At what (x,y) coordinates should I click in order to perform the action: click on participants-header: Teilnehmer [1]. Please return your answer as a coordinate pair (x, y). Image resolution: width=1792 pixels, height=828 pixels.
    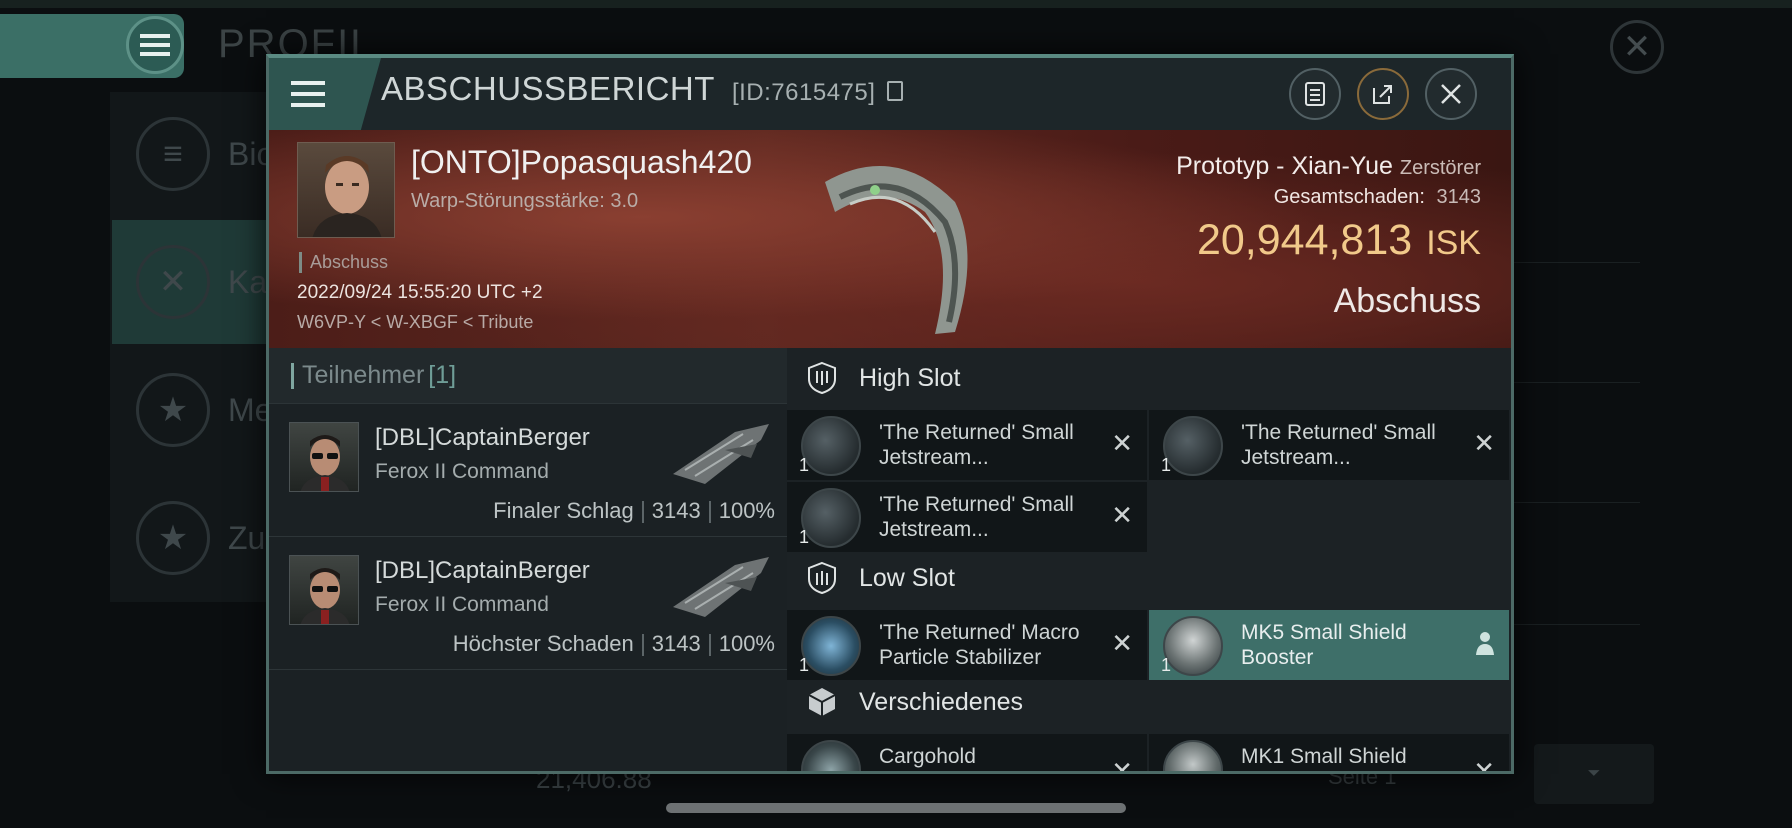
    Looking at the image, I should click on (528, 376).